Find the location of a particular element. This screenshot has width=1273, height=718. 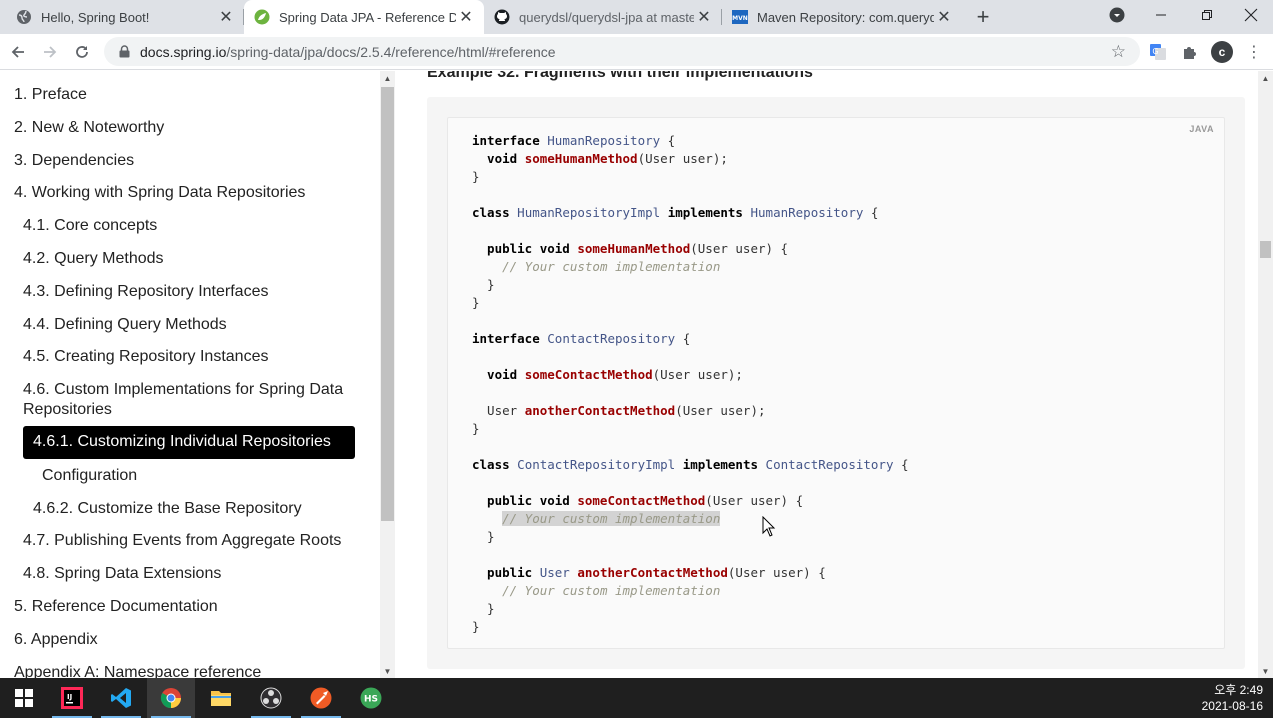

svg-text: IJ is located at coordinates (69, 697).